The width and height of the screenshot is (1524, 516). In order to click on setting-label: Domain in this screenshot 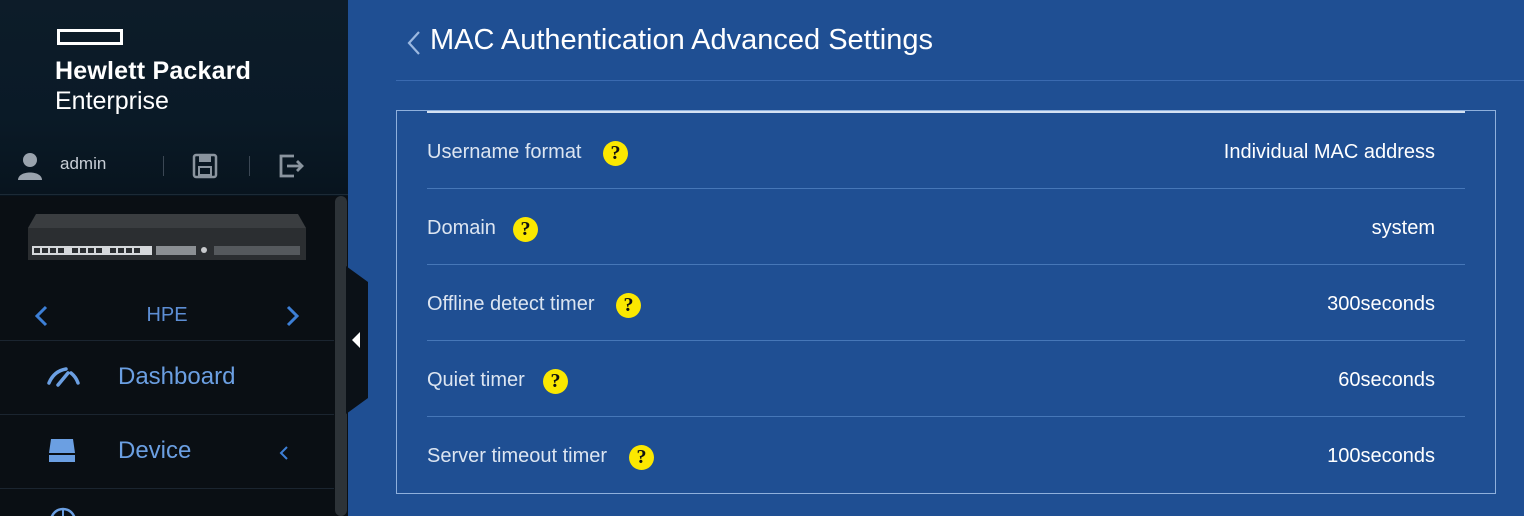, I will do `click(461, 228)`.